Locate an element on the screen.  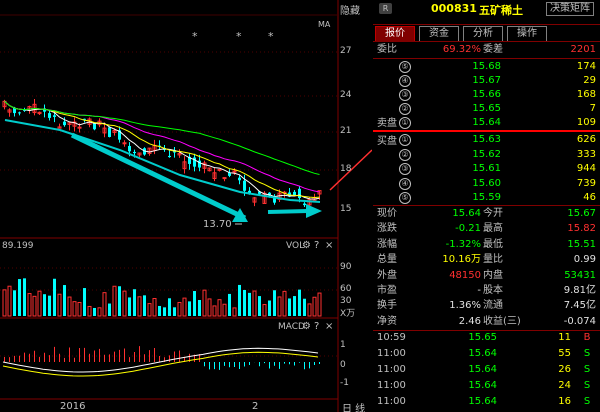
tab-funds: 资金 is located at coordinates (439, 33).